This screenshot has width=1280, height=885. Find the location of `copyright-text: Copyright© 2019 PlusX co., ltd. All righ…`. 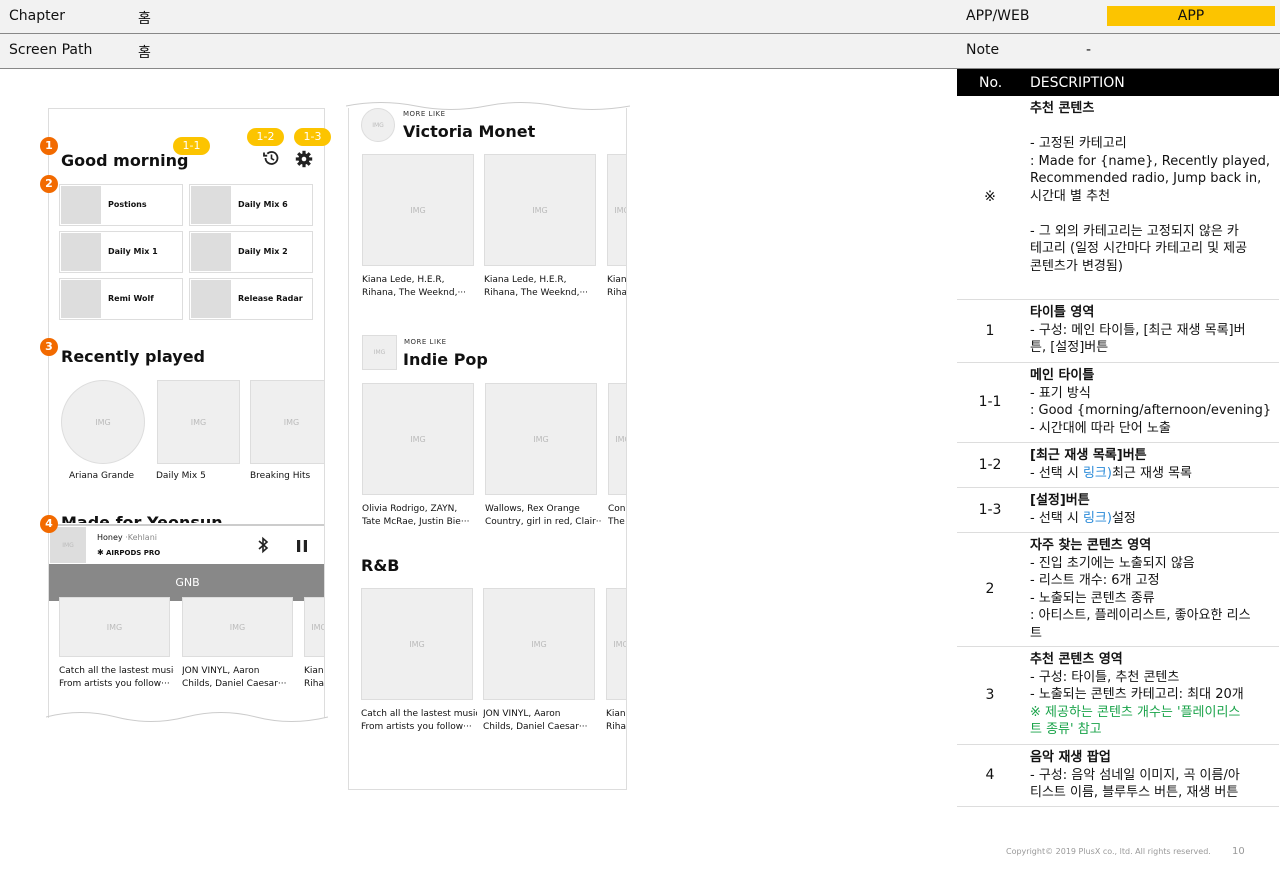

copyright-text: Copyright© 2019 PlusX co., ltd. All righ… is located at coordinates (1108, 851).